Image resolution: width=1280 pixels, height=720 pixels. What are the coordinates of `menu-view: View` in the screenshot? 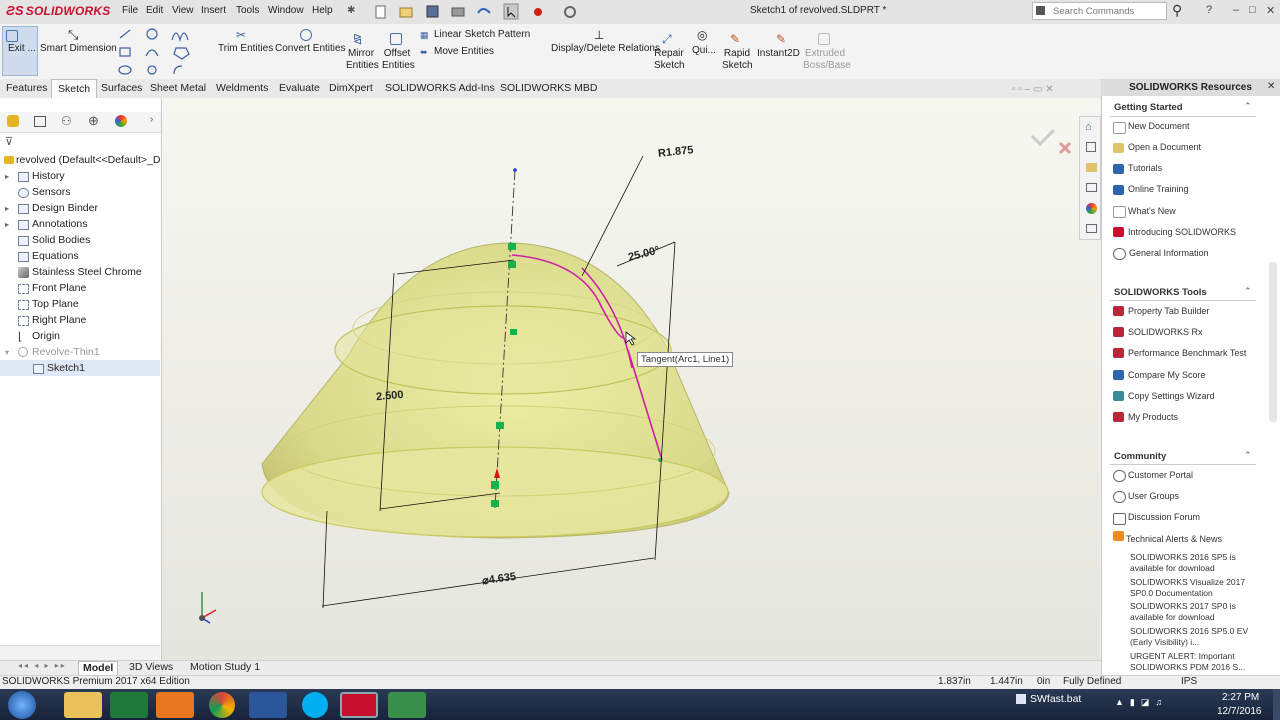 It's located at (183, 10).